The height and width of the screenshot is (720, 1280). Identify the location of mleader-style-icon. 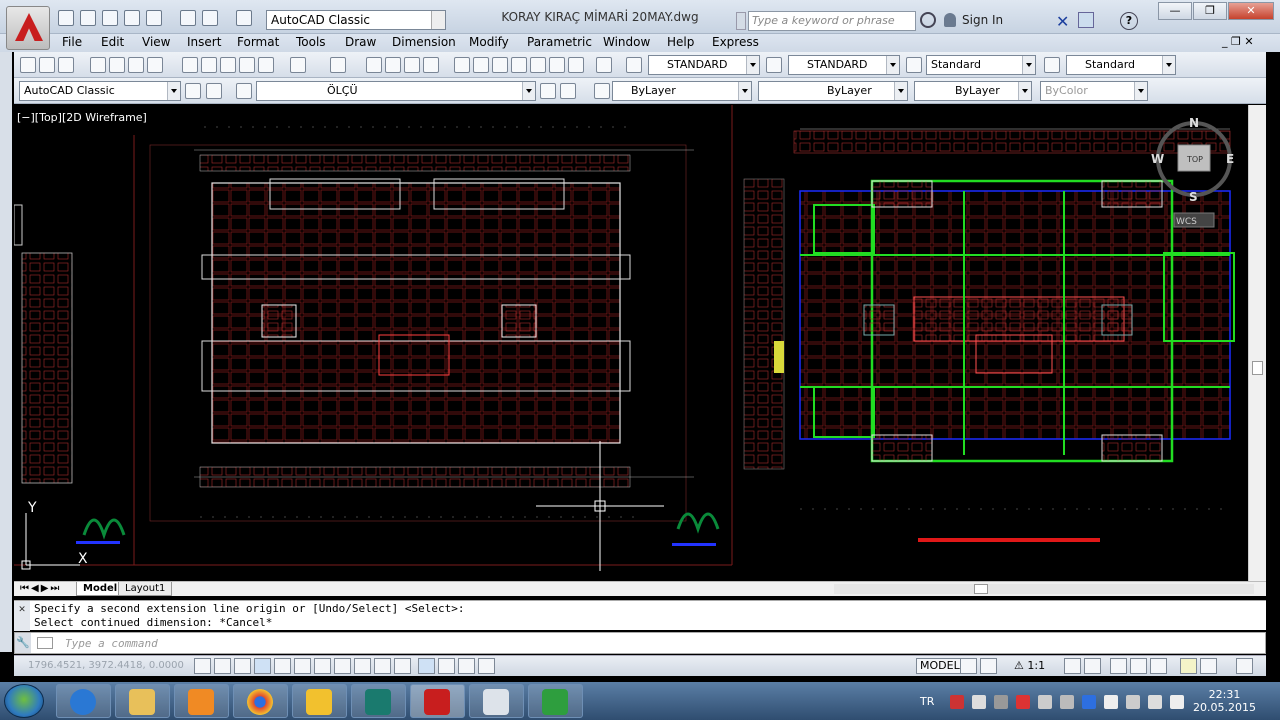
(1052, 65).